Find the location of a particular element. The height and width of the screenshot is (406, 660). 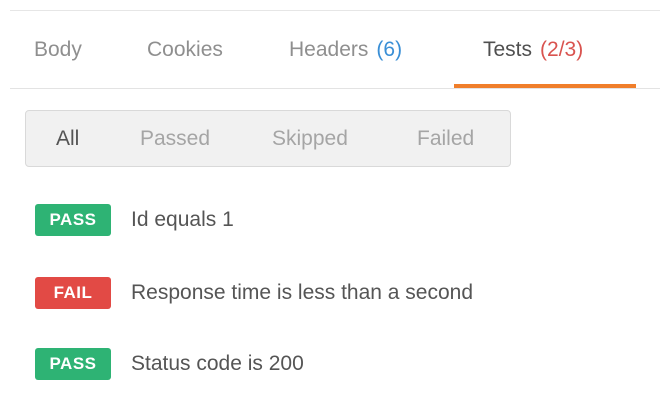

test-name: Status code is 200 is located at coordinates (217, 363).